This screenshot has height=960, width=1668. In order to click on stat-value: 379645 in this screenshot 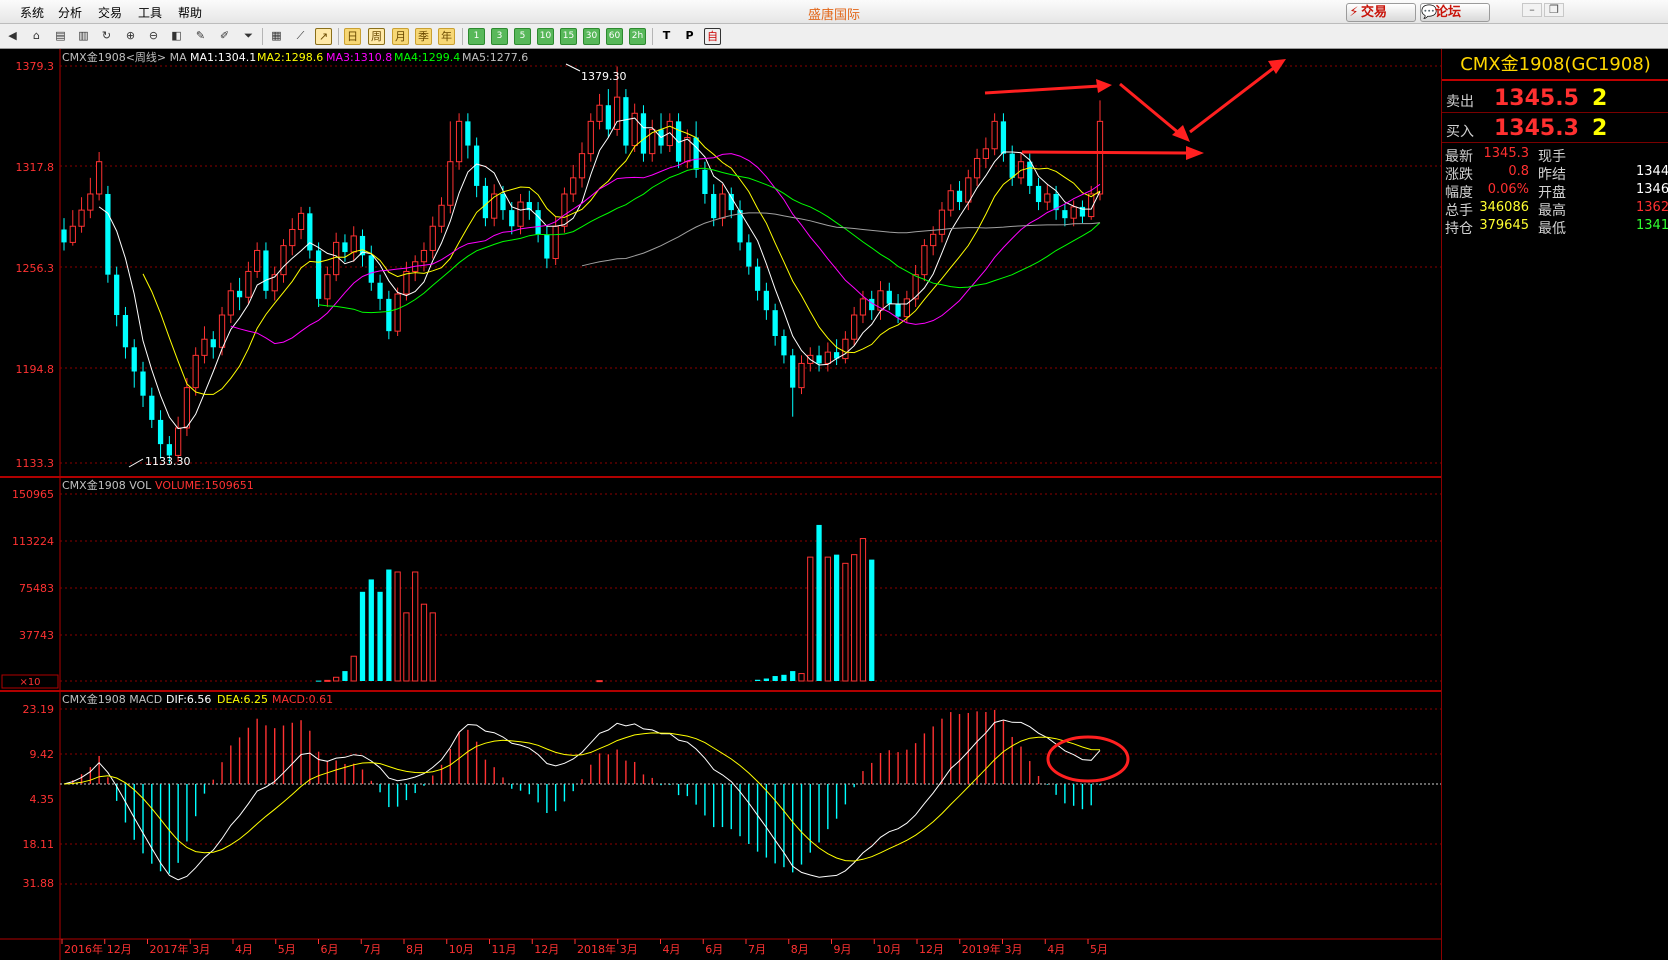, I will do `click(1504, 225)`.